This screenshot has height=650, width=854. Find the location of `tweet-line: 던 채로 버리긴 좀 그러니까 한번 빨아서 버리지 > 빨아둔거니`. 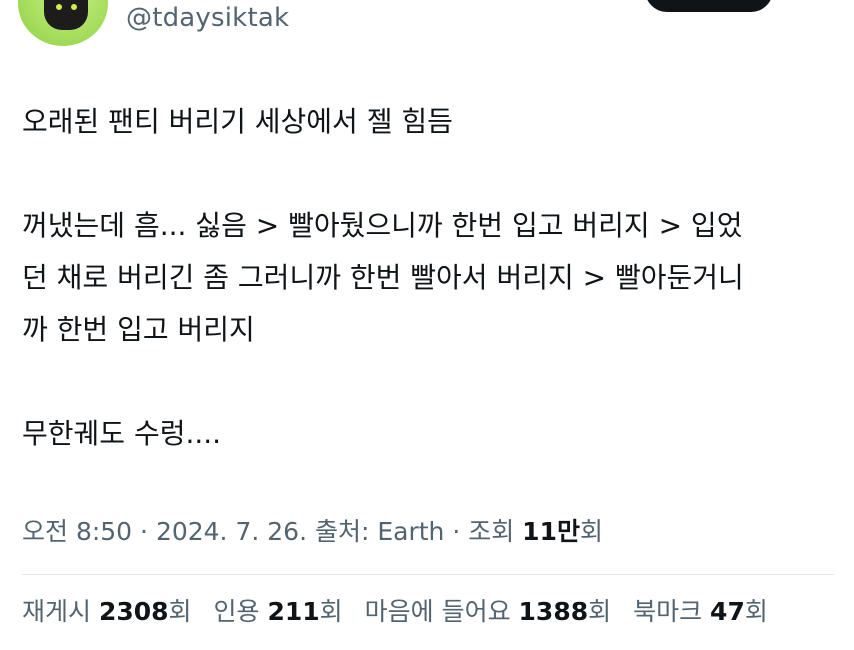

tweet-line: 던 채로 버리긴 좀 그러니까 한번 빨아서 버리지 > 빨아둔거니 is located at coordinates (383, 277).